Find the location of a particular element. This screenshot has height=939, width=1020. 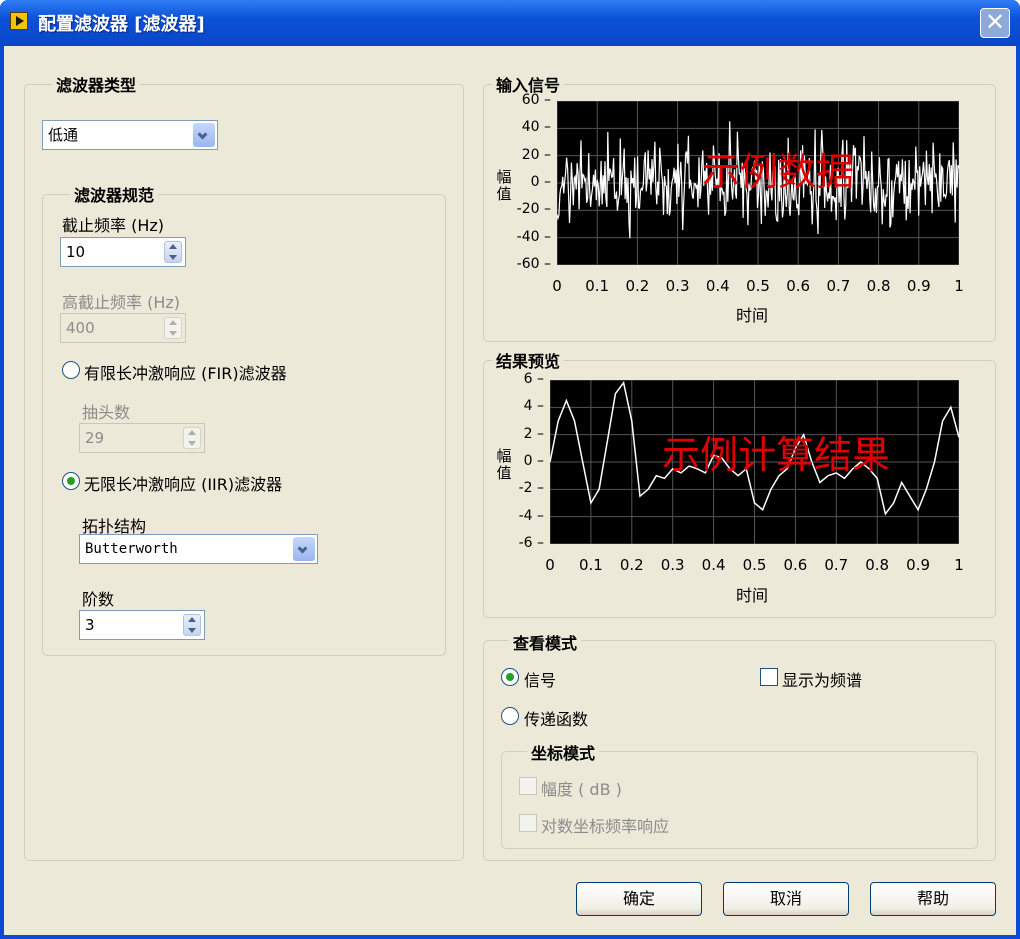

taps-value: 29 is located at coordinates (95, 438).